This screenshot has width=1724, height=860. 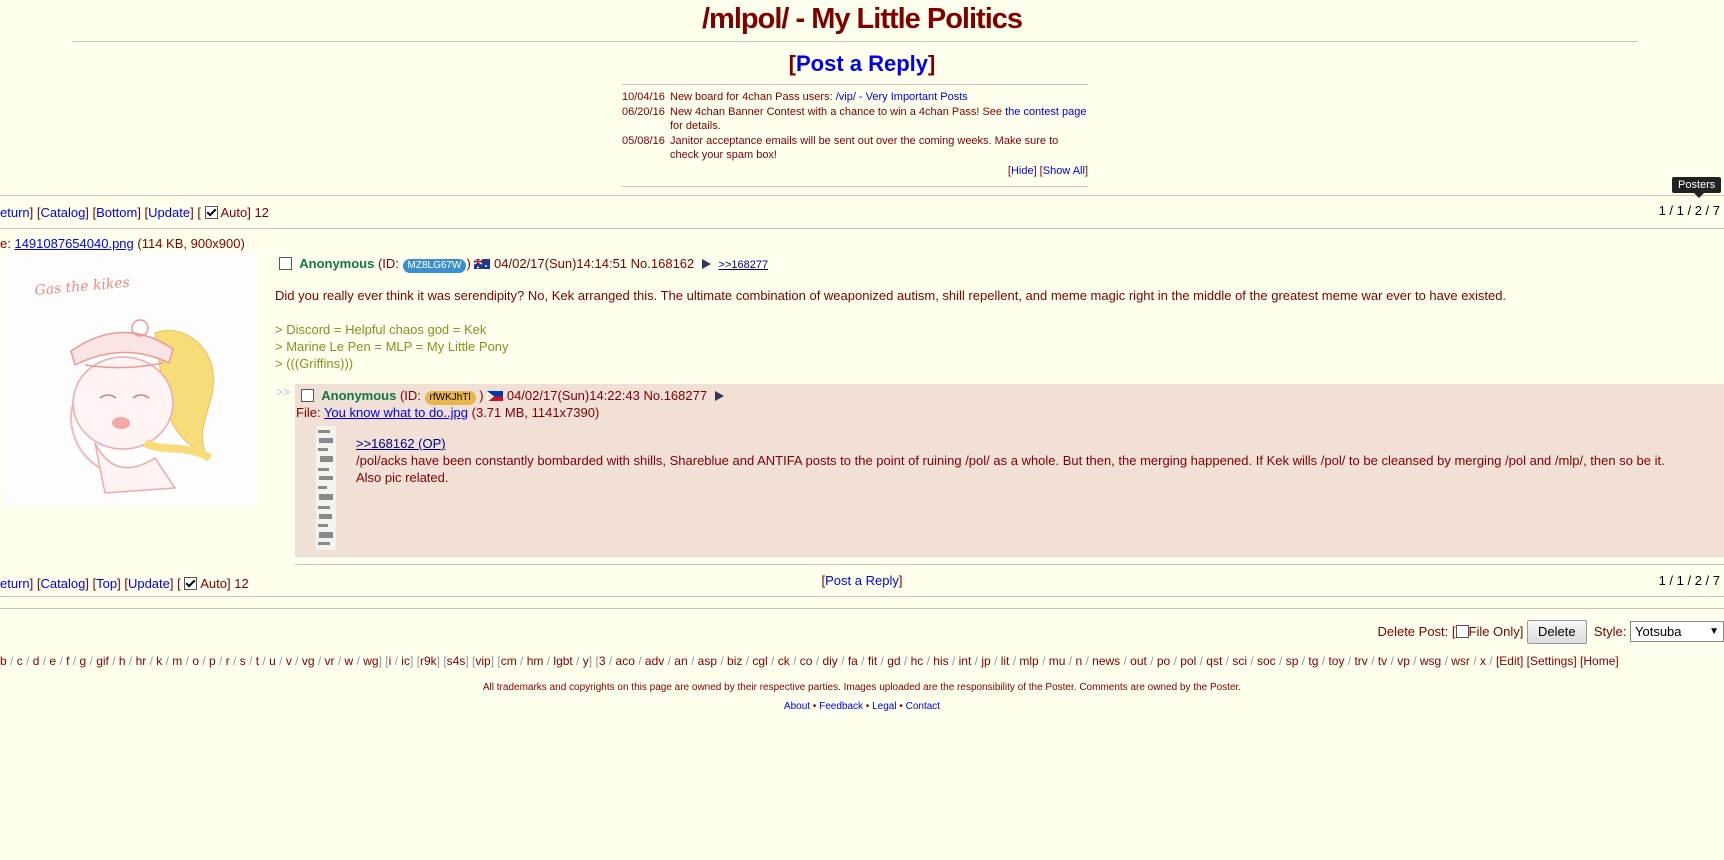 I want to click on news-divider-bottom, so click(x=855, y=186).